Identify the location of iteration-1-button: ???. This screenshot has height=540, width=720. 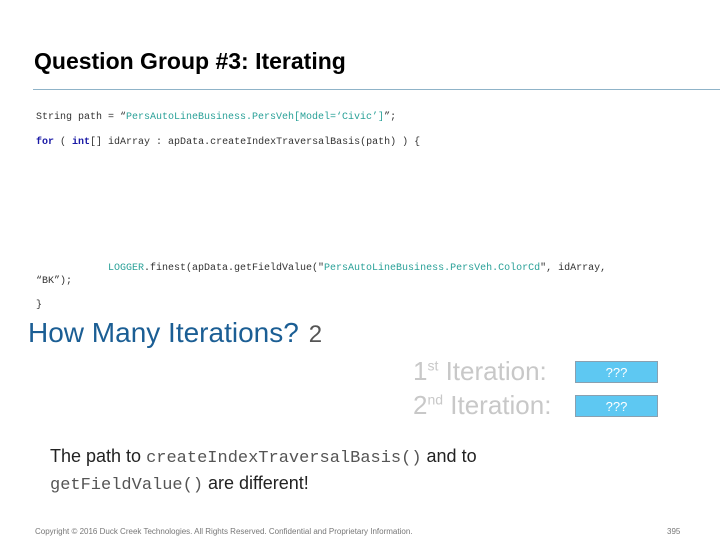
(616, 372).